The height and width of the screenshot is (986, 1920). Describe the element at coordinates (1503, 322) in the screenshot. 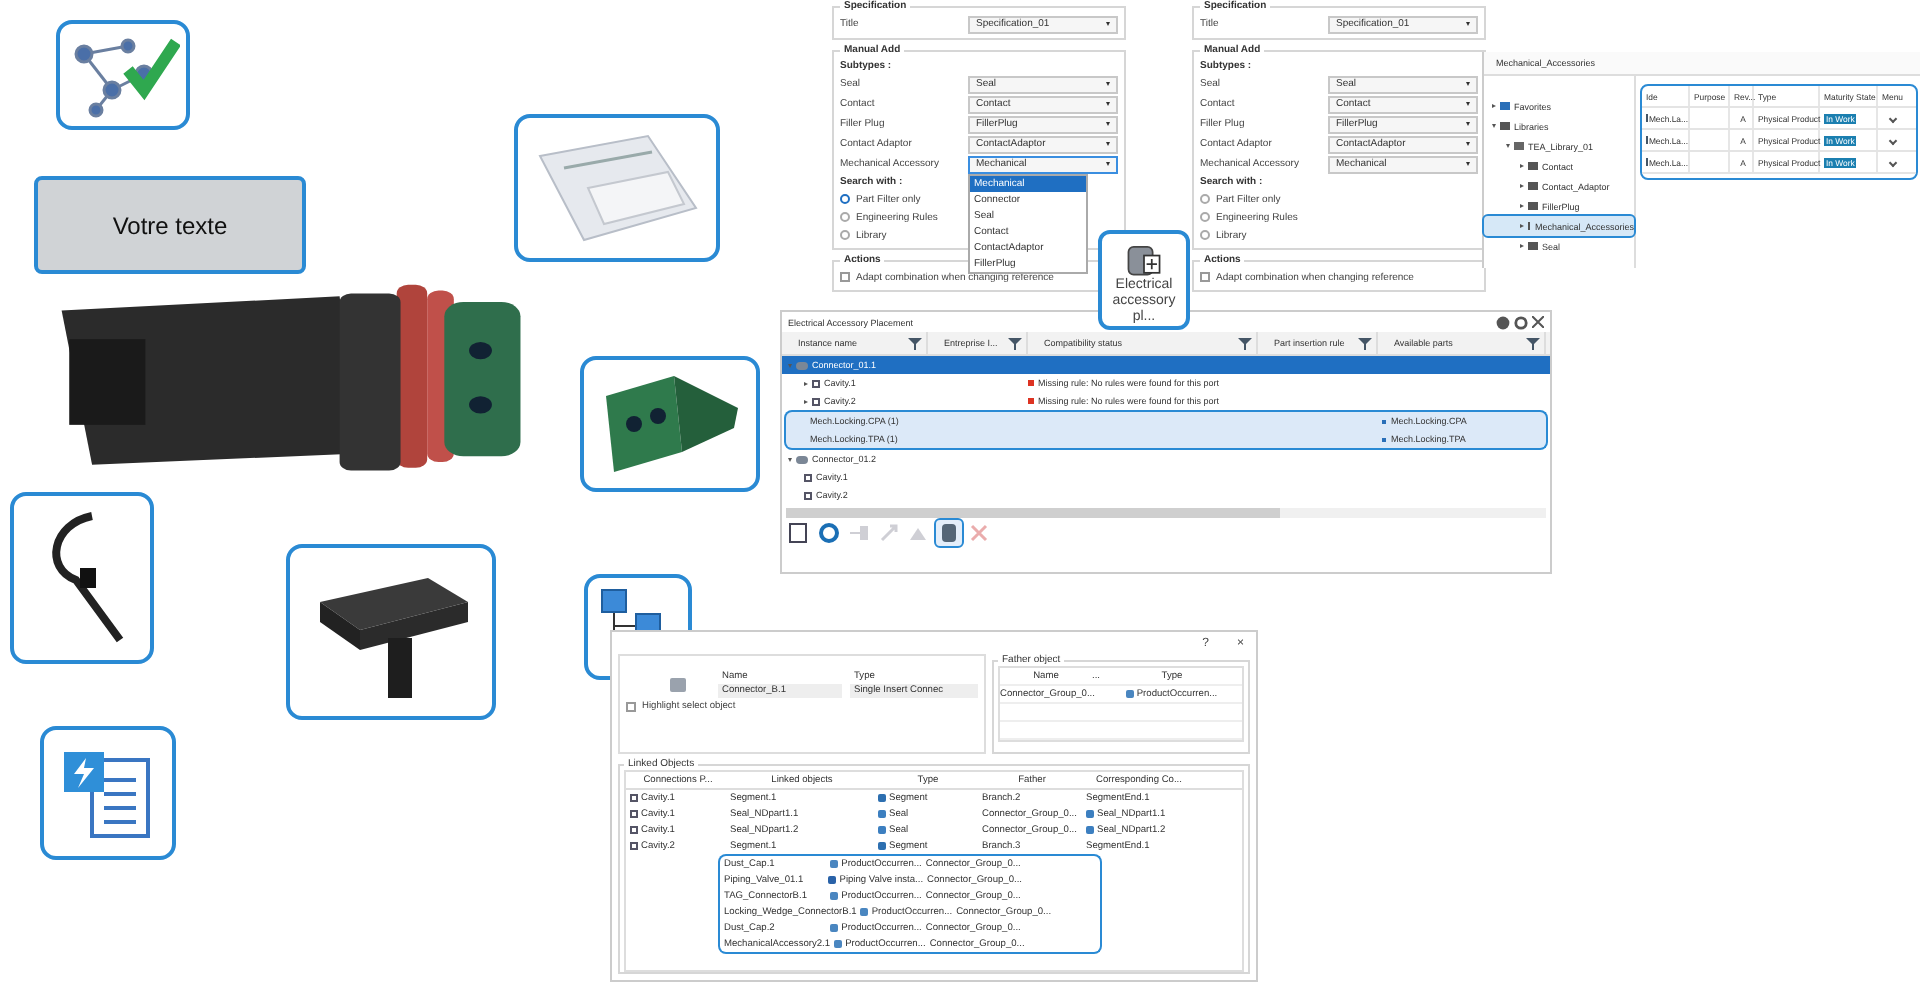

I see `help-icon` at that location.